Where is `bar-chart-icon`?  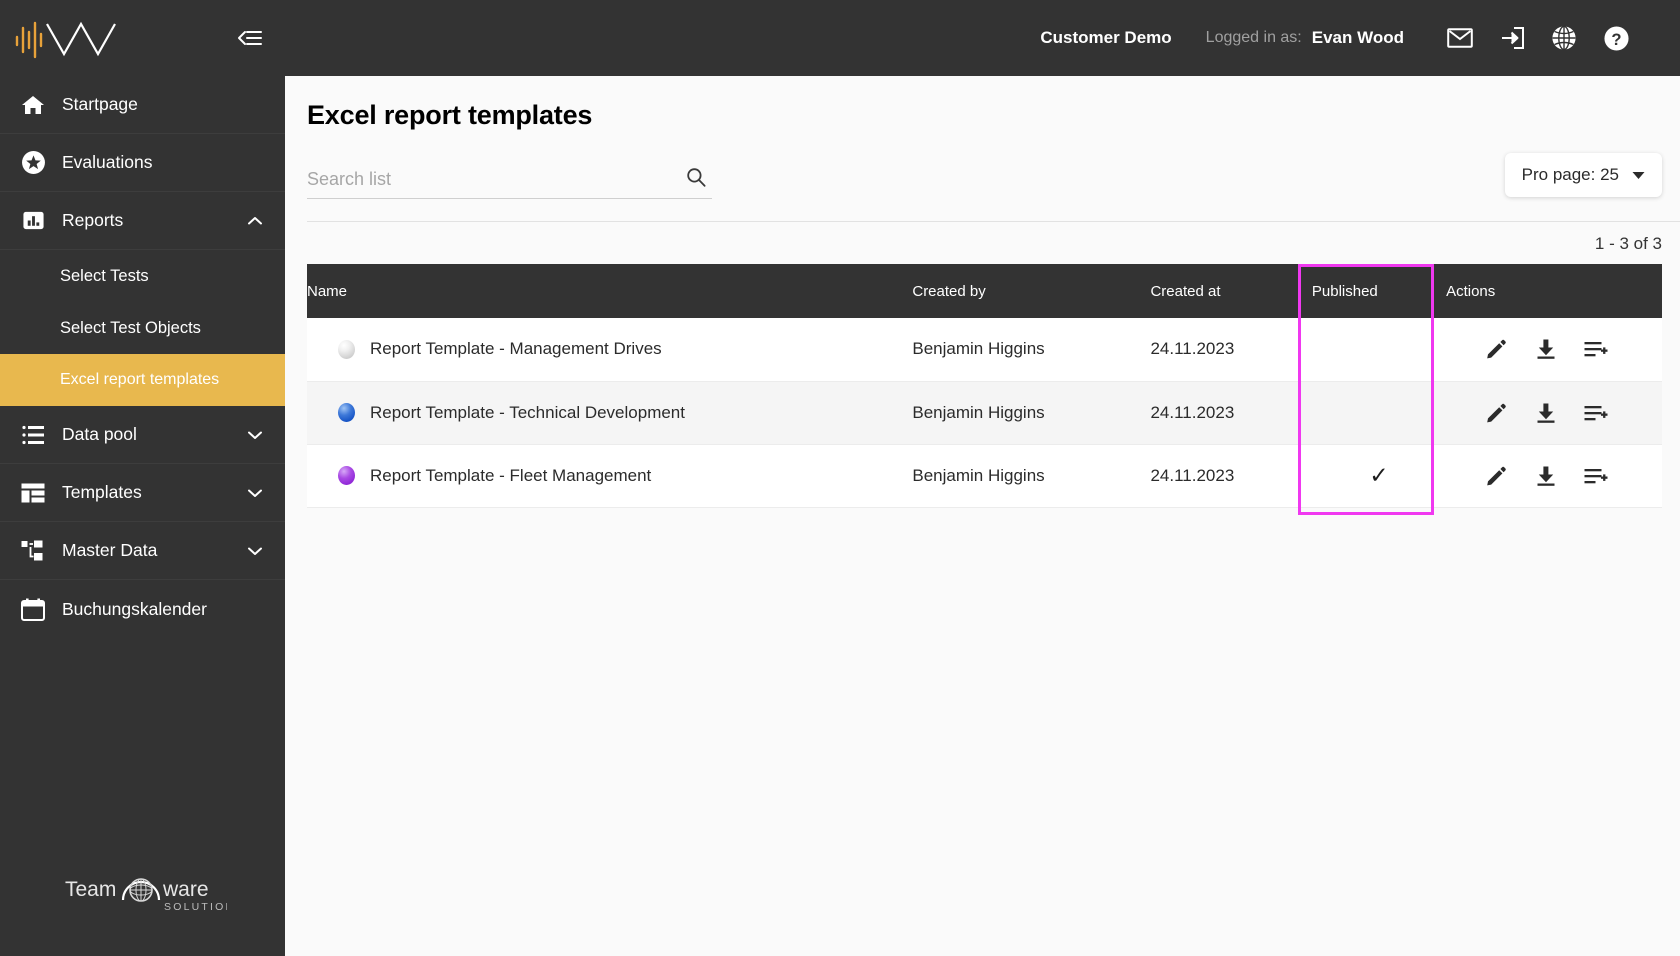
bar-chart-icon is located at coordinates (33, 221).